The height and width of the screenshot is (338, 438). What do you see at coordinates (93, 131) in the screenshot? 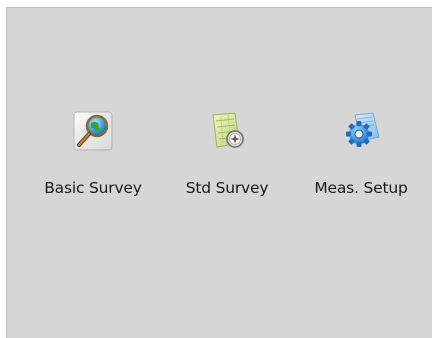
I see `magnifier-globe-icon` at bounding box center [93, 131].